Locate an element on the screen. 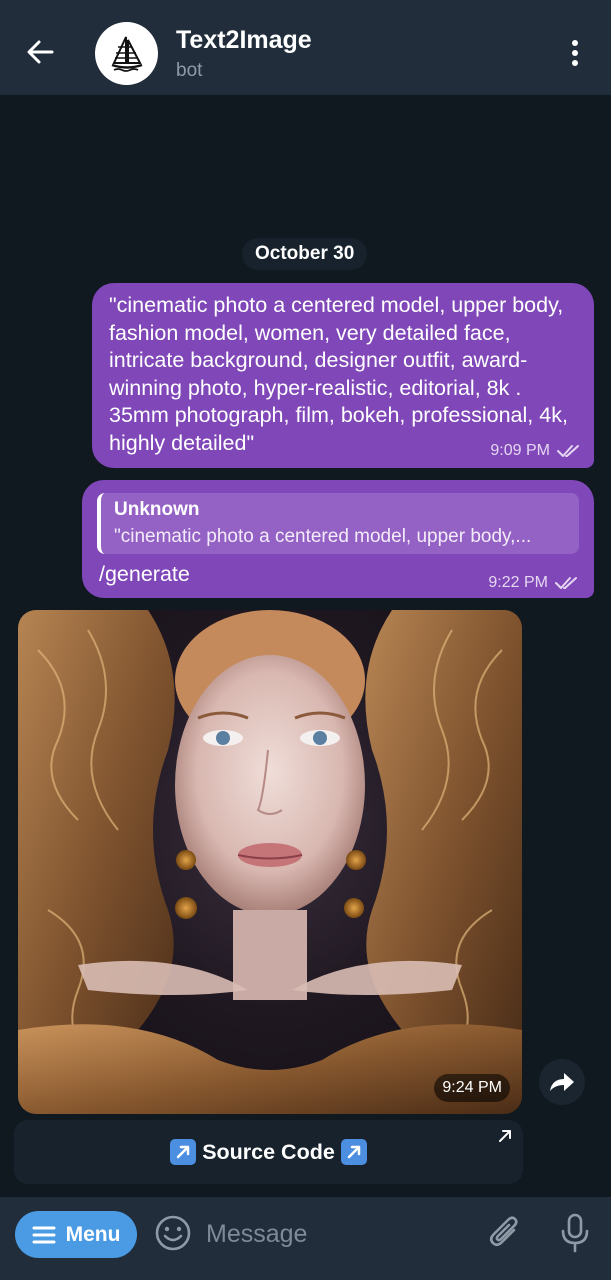 The width and height of the screenshot is (611, 1280). source-code-label: Source Code is located at coordinates (268, 1151).